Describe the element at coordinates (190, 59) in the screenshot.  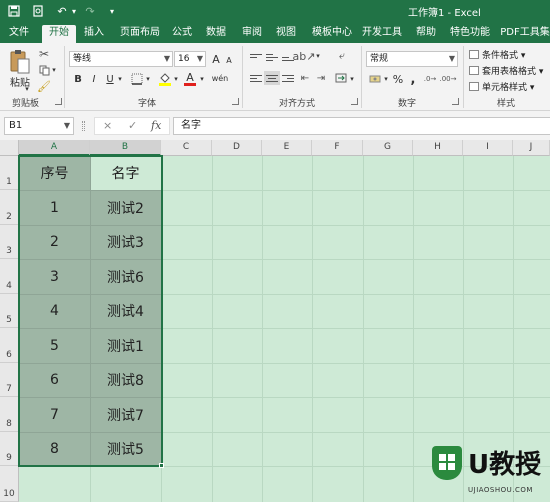
I see `font-size-select: 16 ▼` at that location.